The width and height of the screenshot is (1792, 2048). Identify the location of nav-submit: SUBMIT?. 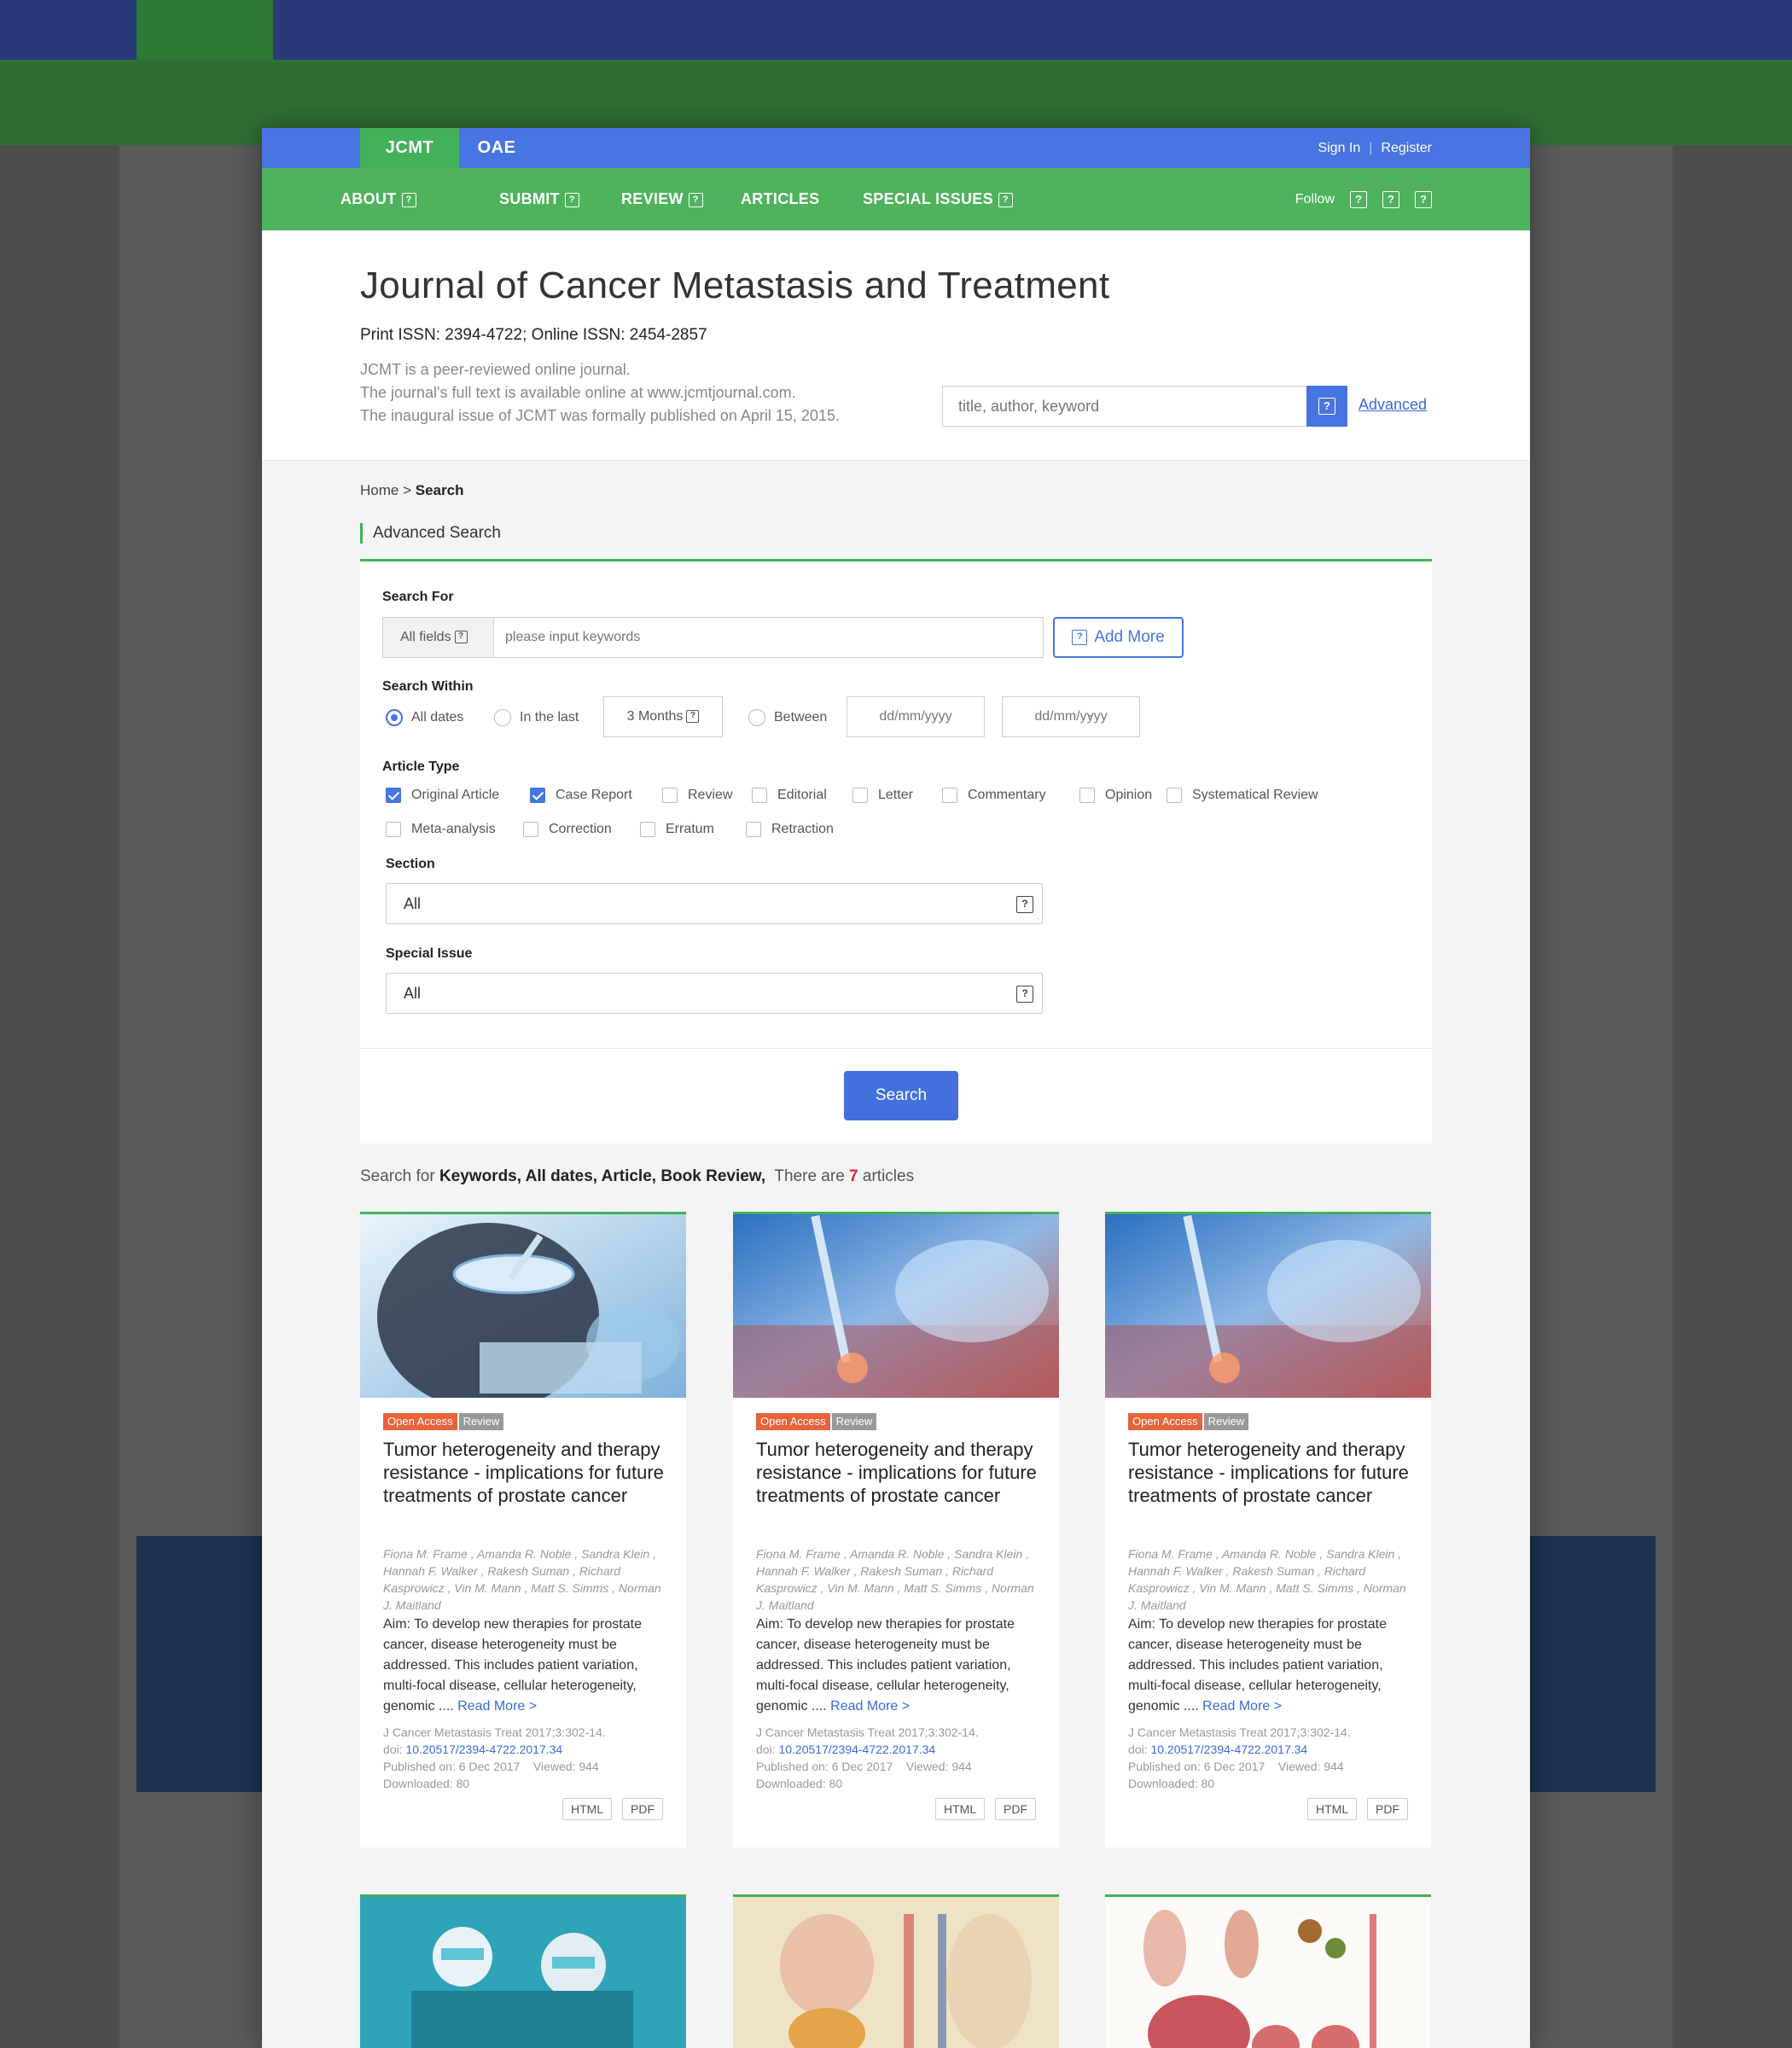
(539, 199).